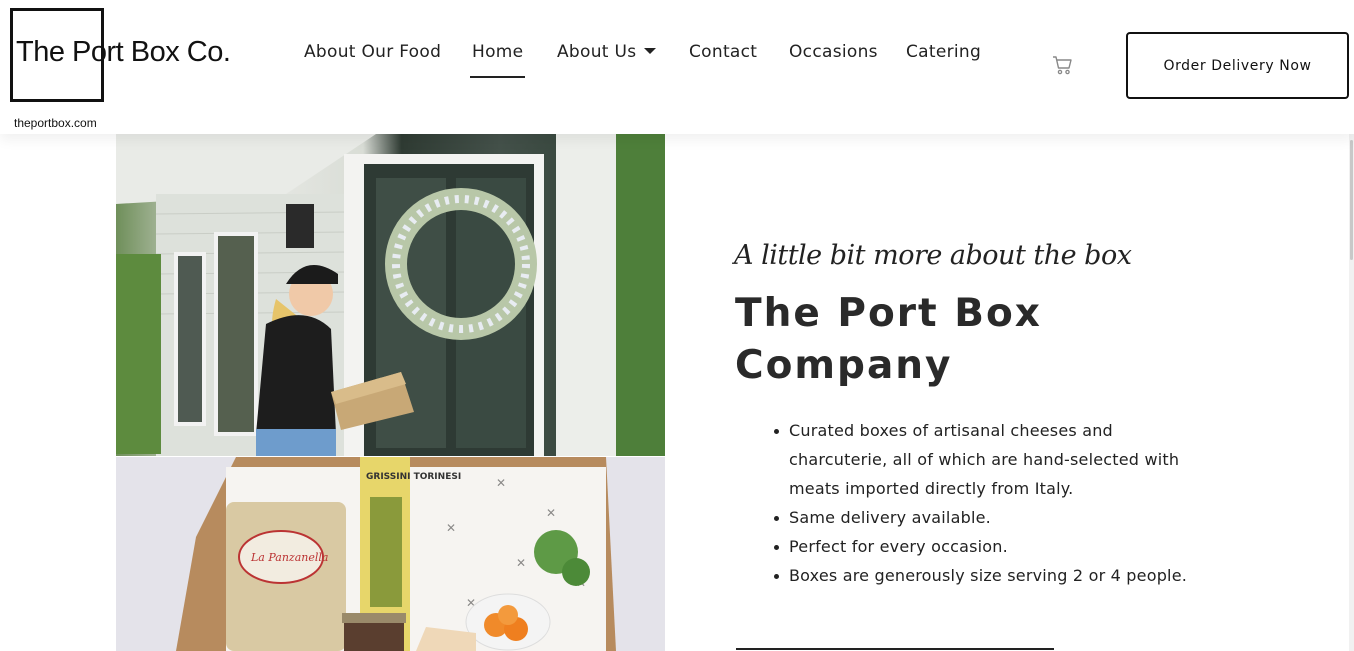 This screenshot has height=651, width=1354. I want to click on logo-url: theportbox.com, so click(55, 123).